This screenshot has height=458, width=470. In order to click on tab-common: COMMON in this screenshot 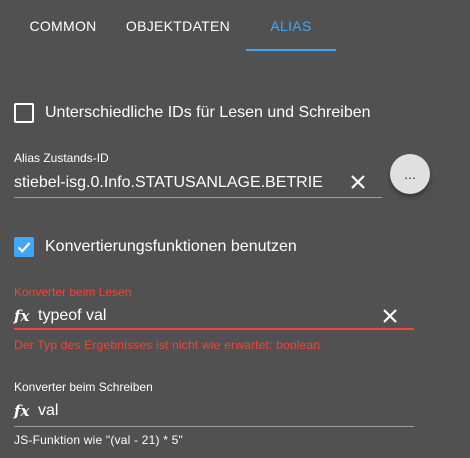, I will do `click(63, 26)`.